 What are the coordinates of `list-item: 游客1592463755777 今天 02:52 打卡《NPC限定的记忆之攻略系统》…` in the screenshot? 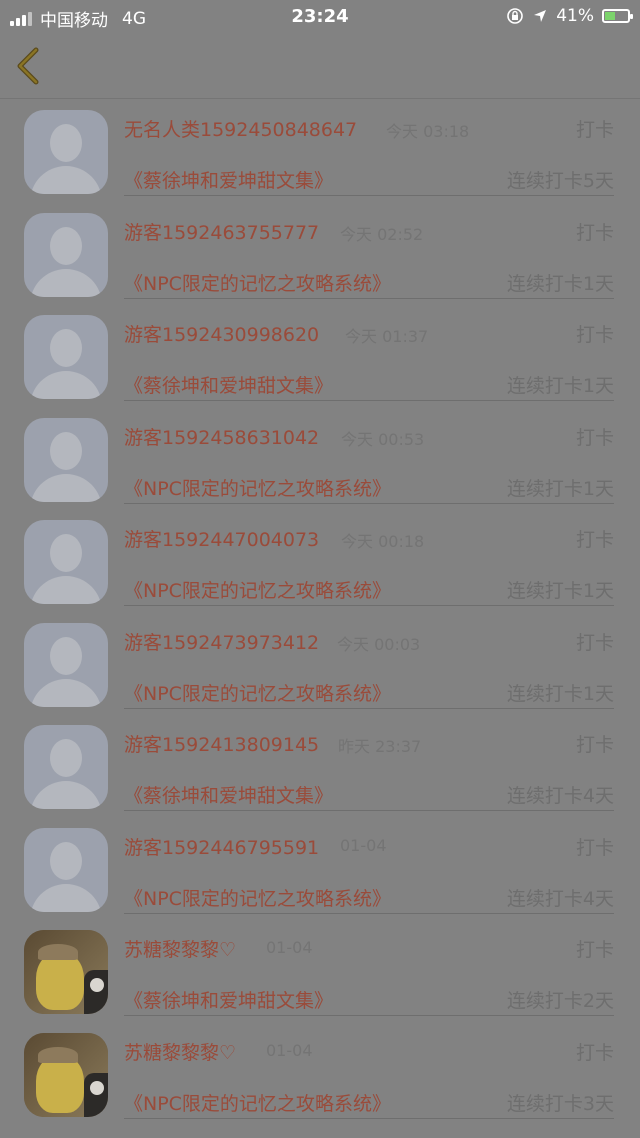 It's located at (320, 253).